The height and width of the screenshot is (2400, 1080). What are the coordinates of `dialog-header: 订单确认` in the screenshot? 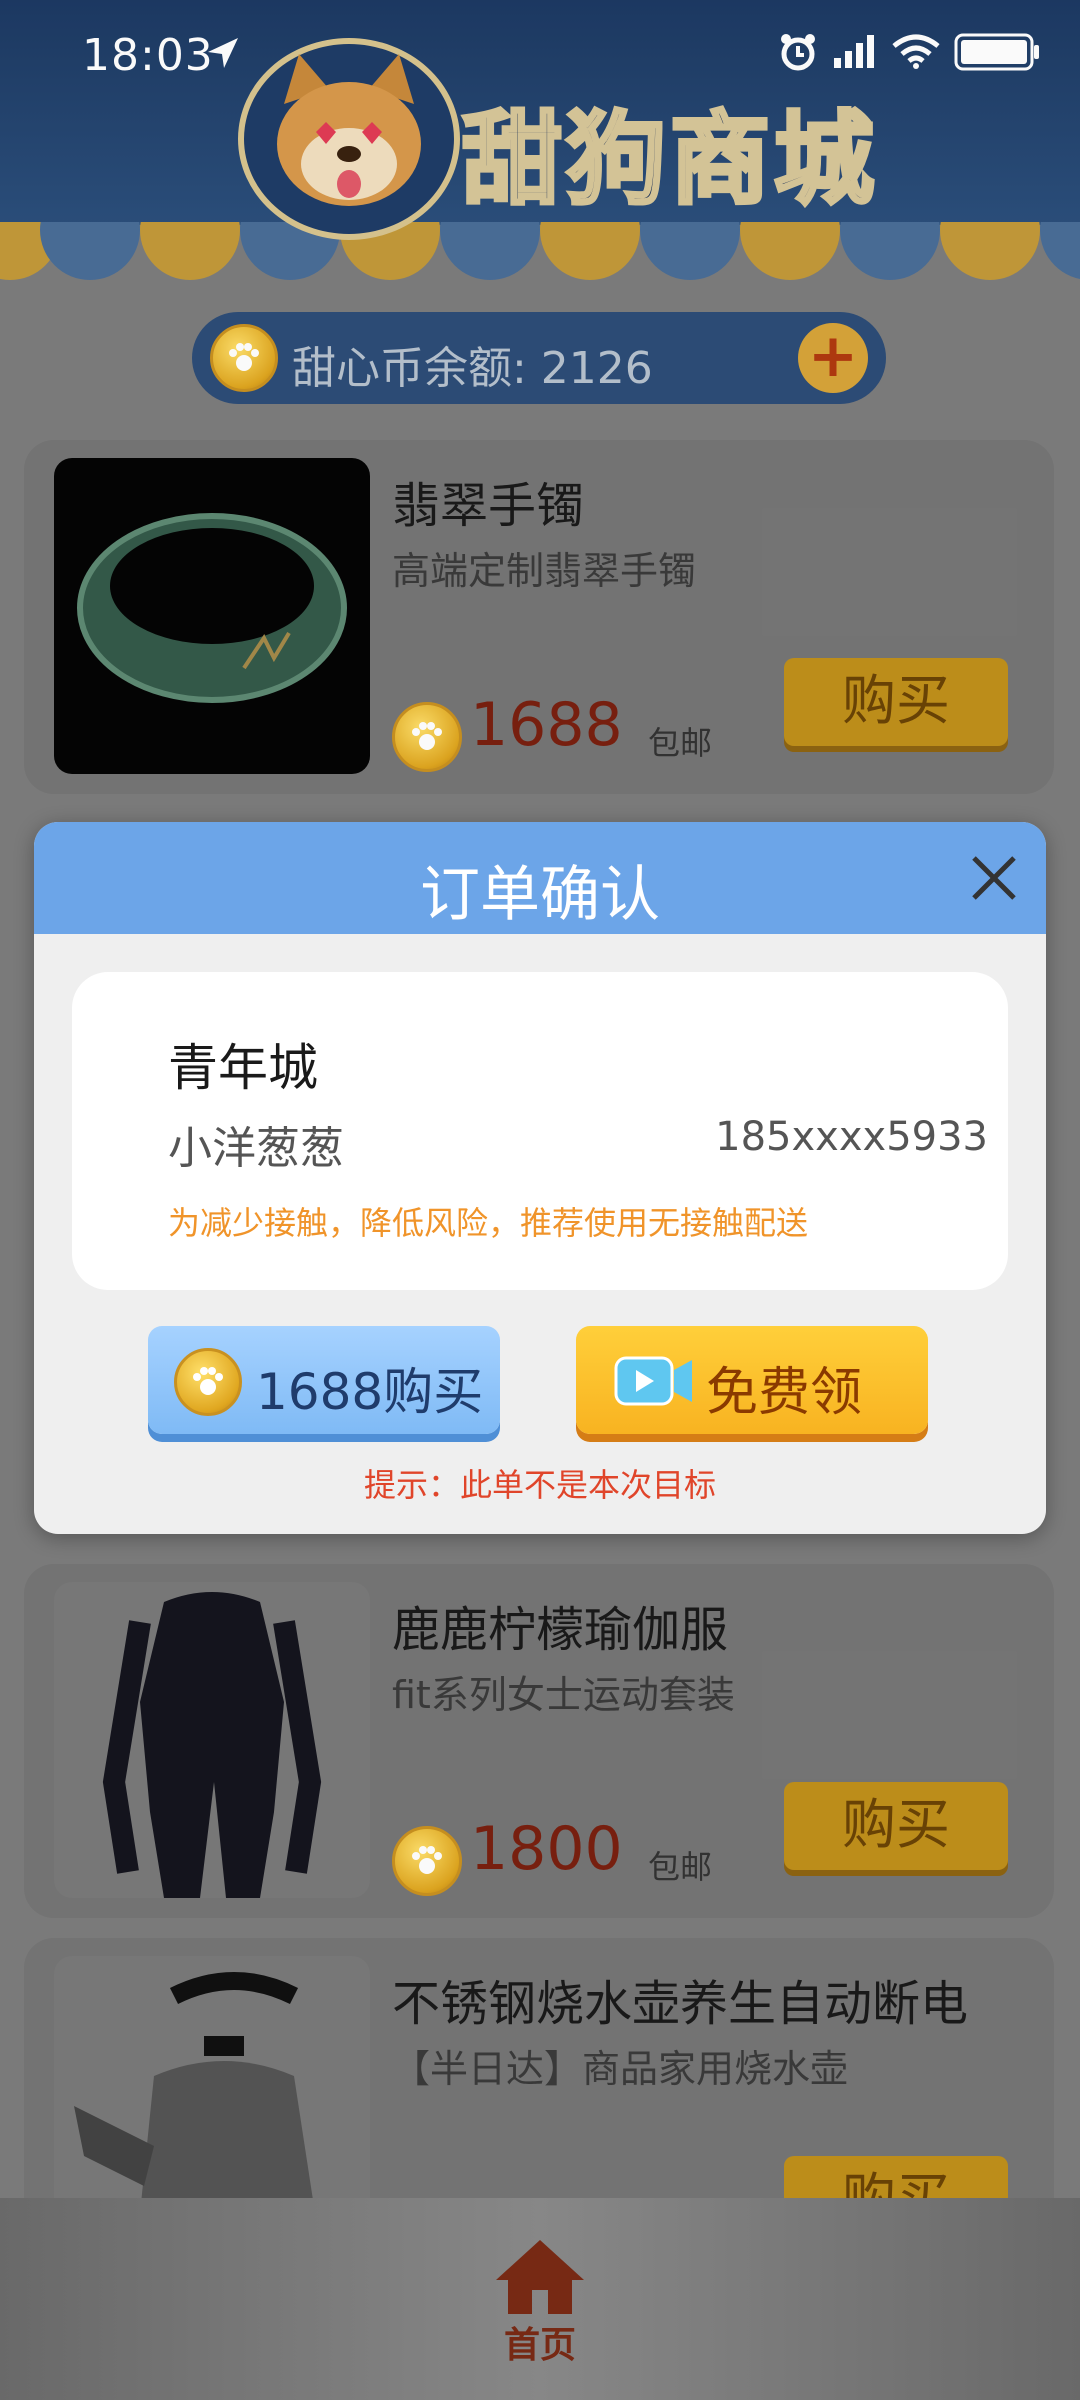 It's located at (540, 878).